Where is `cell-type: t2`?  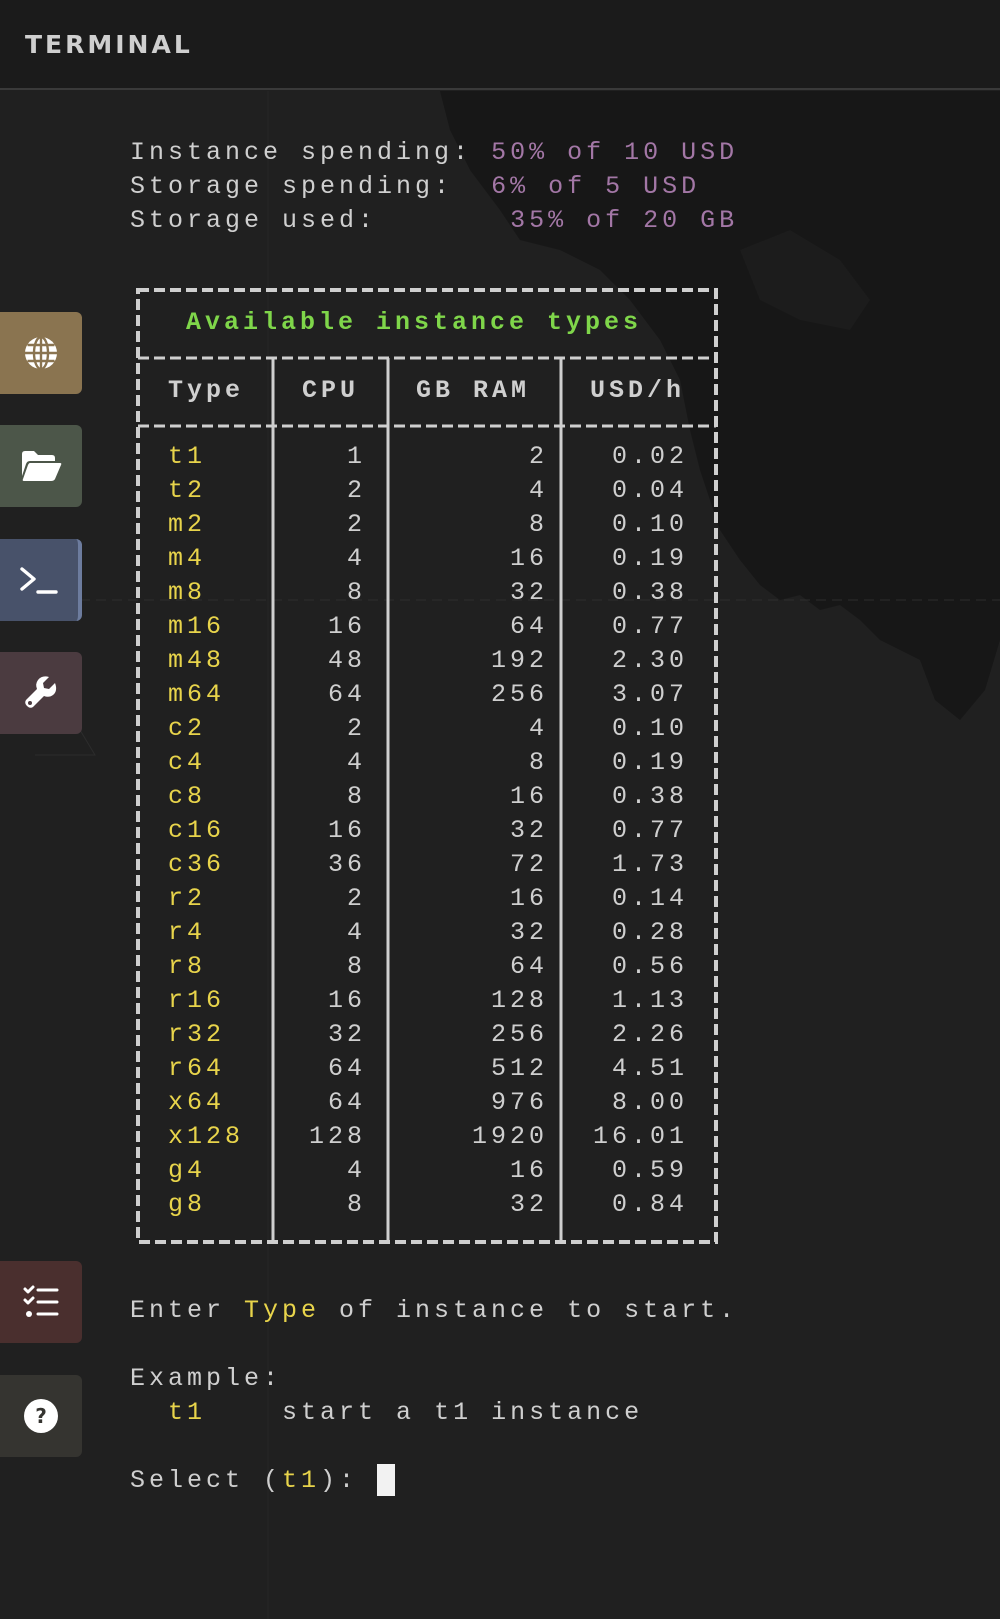
cell-type: t2 is located at coordinates (187, 490).